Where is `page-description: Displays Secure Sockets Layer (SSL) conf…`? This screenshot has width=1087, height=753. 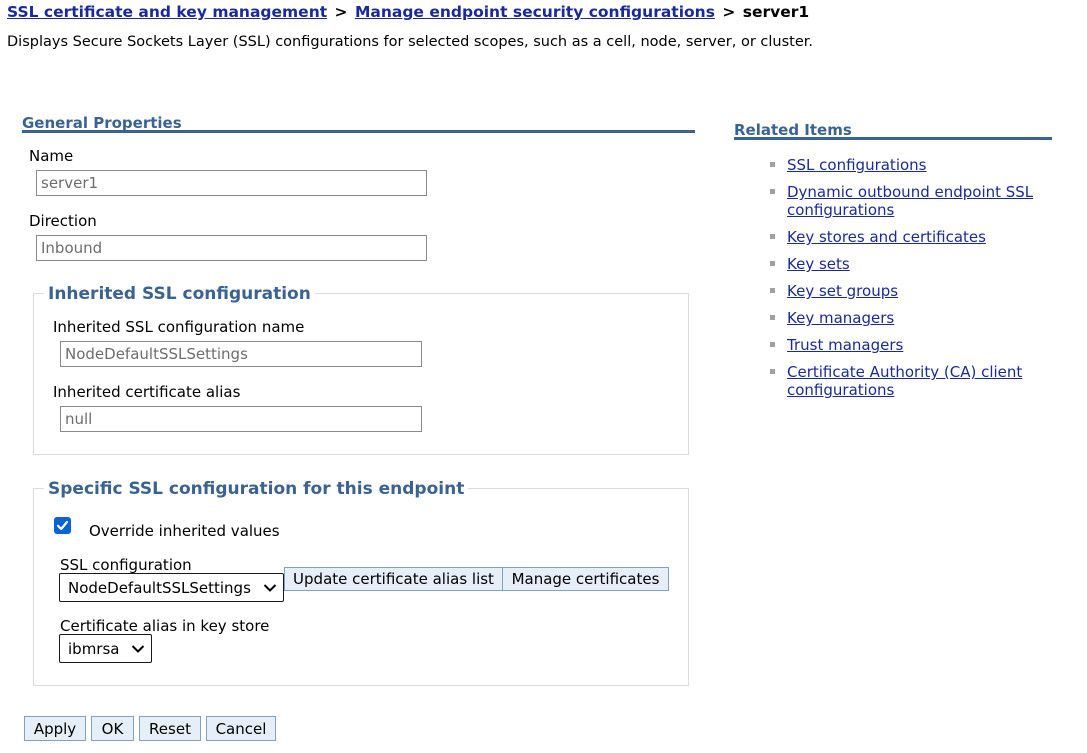 page-description: Displays Secure Sockets Layer (SSL) conf… is located at coordinates (410, 42).